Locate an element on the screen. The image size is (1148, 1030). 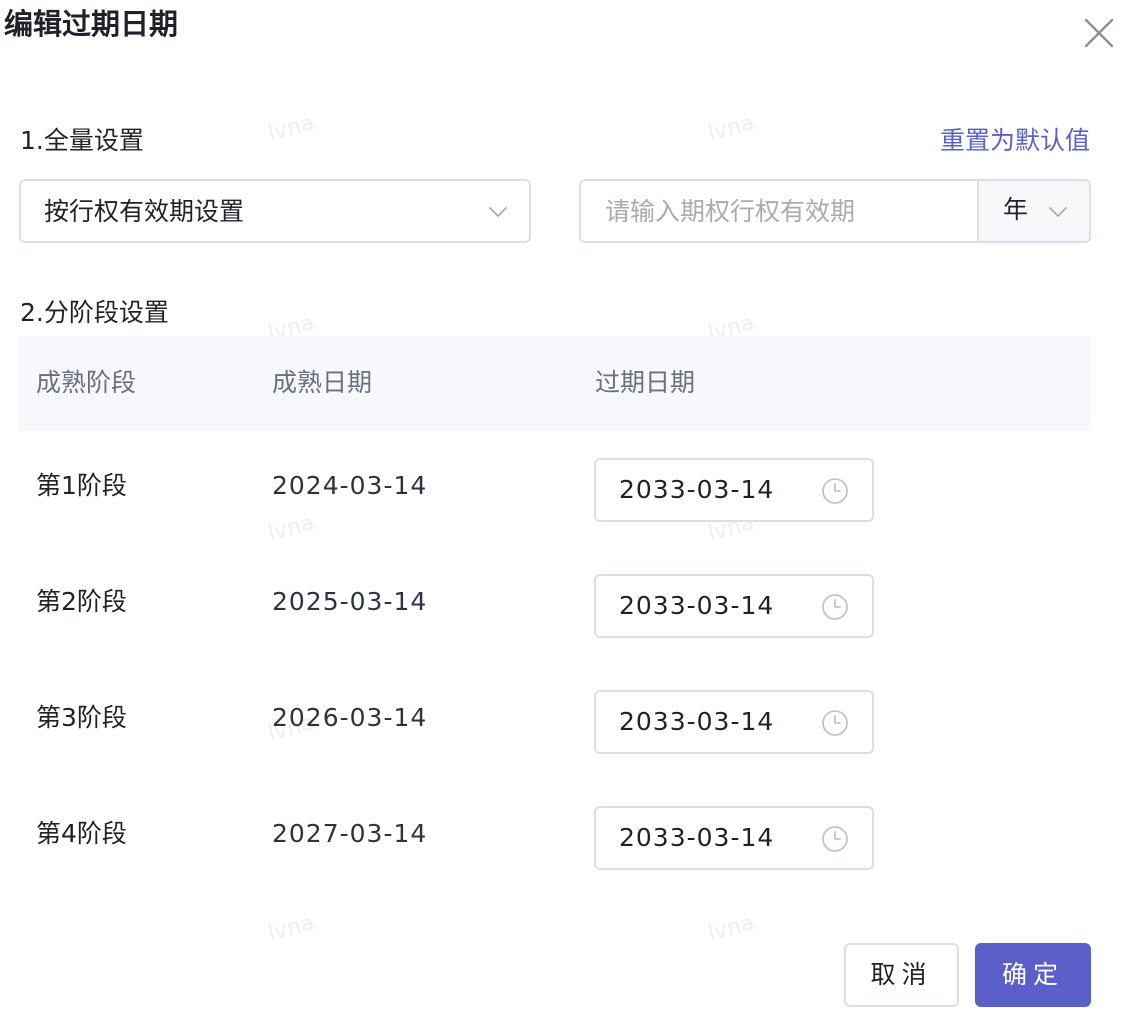
exercise-period-input-group: 年 is located at coordinates (835, 211).